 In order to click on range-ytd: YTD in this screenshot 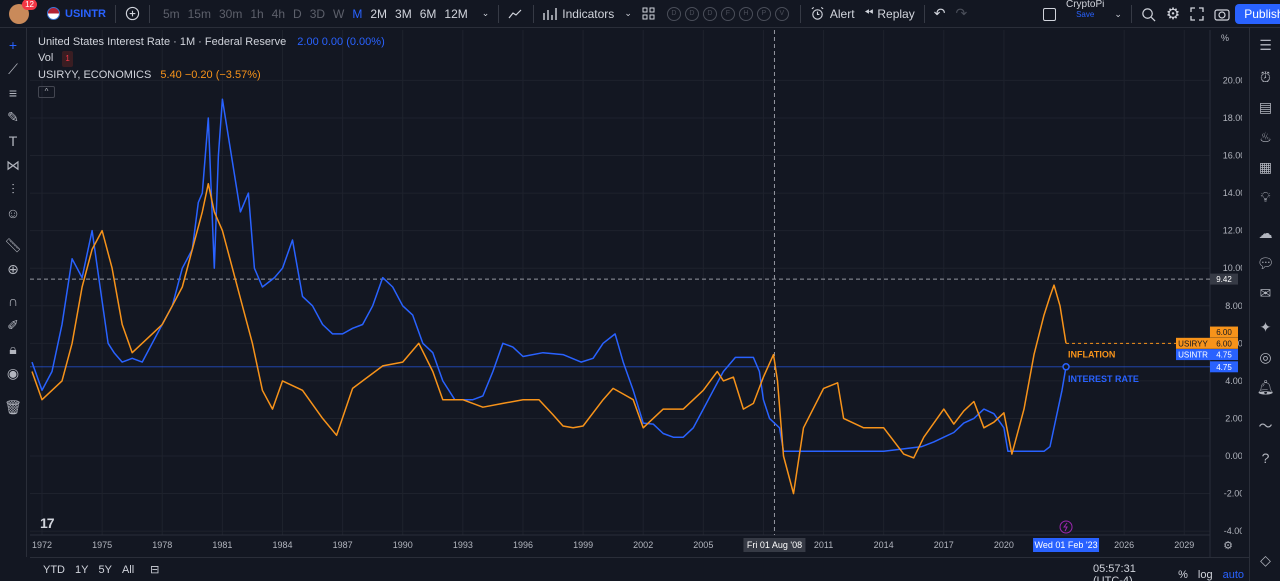, I will do `click(54, 570)`.